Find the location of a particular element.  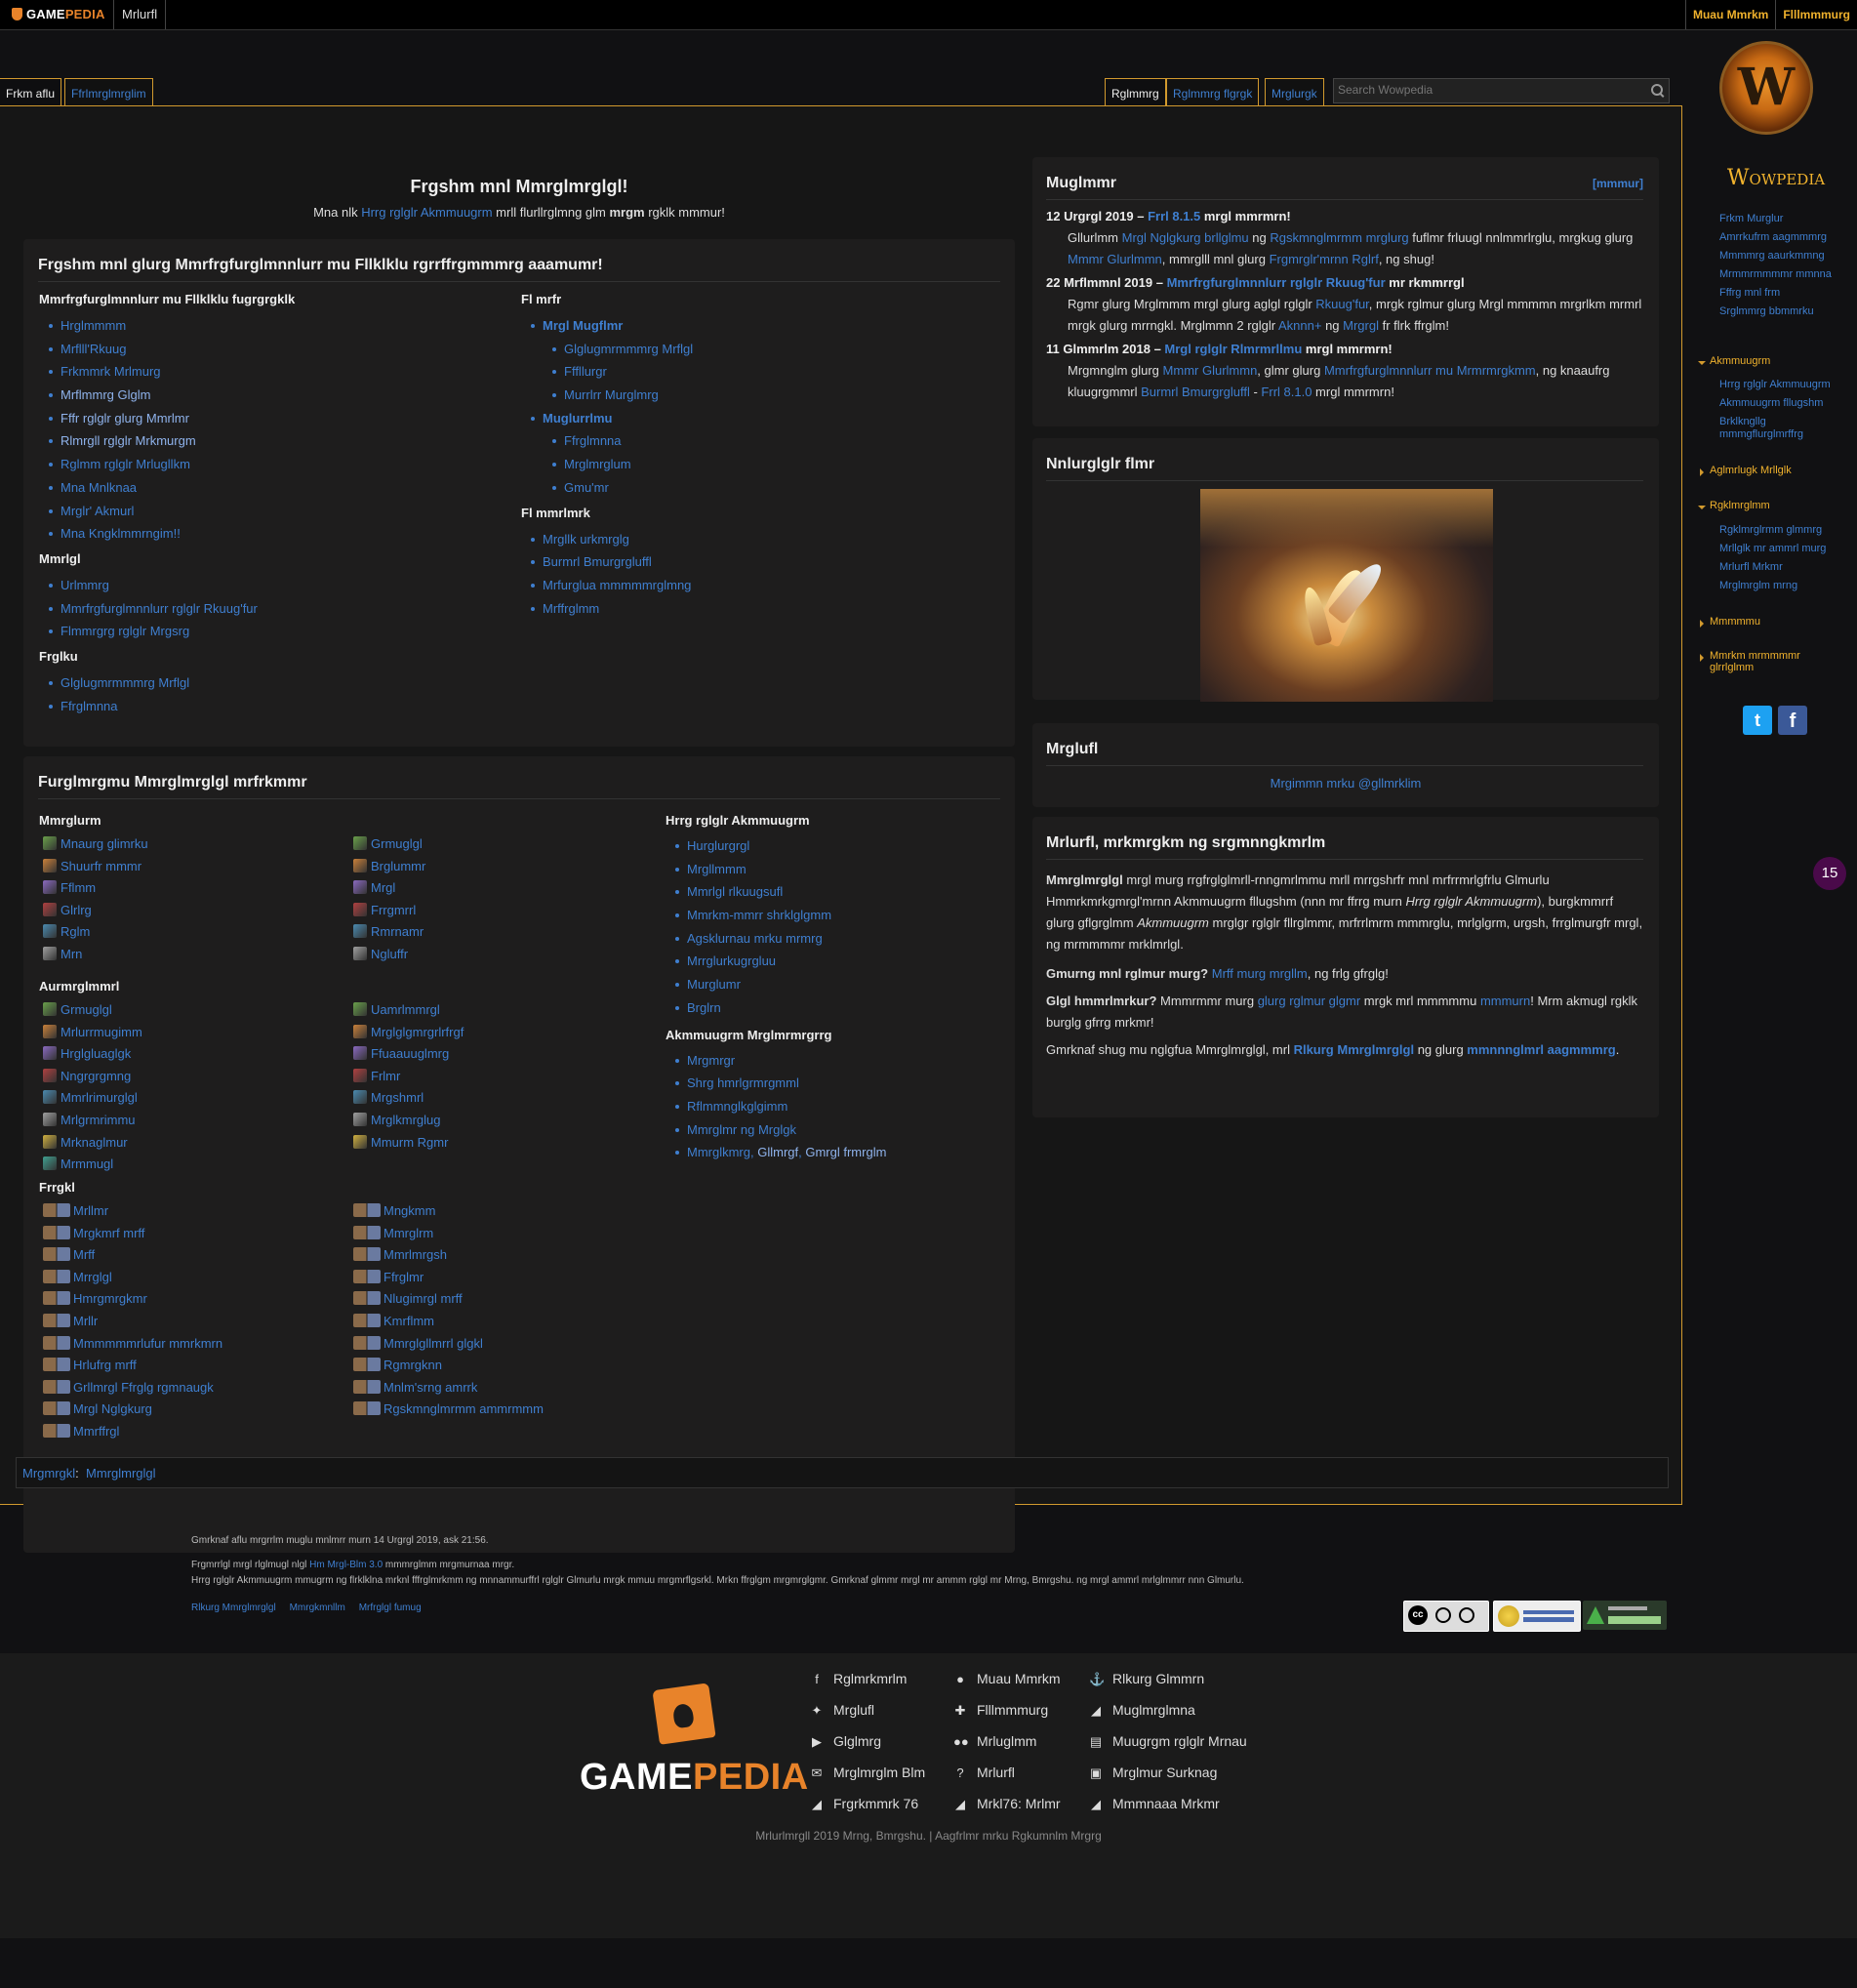

mediawiki-badge is located at coordinates (1537, 1616).